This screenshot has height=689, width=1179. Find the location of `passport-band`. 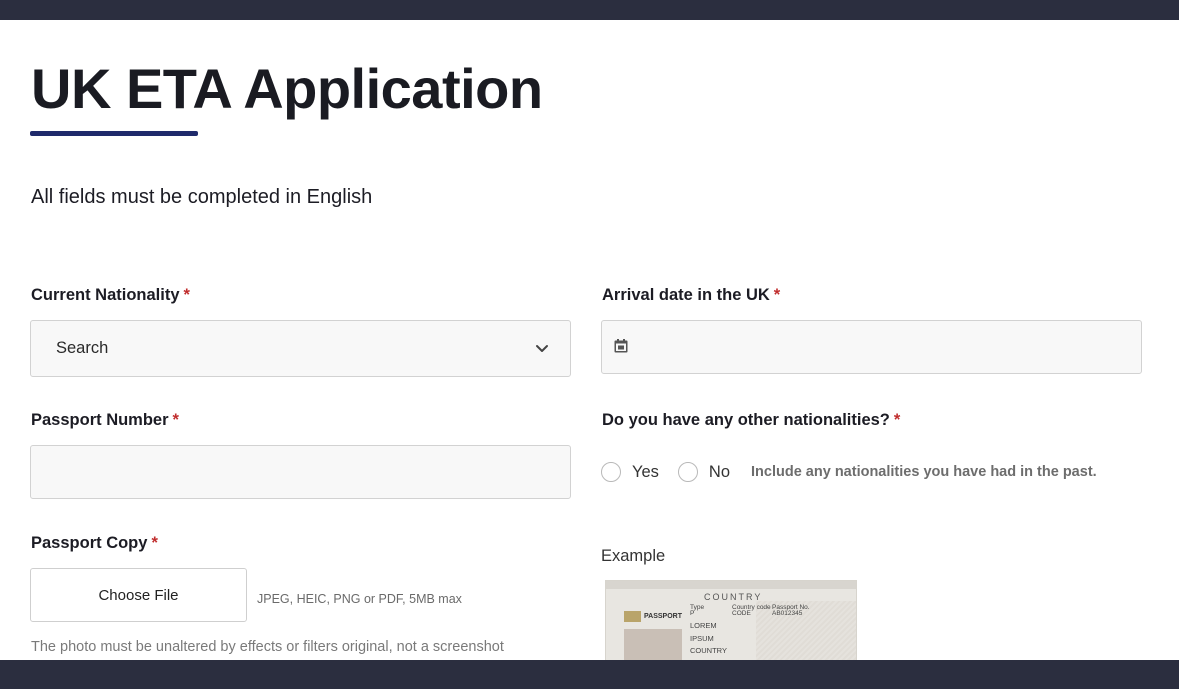

passport-band is located at coordinates (731, 585).